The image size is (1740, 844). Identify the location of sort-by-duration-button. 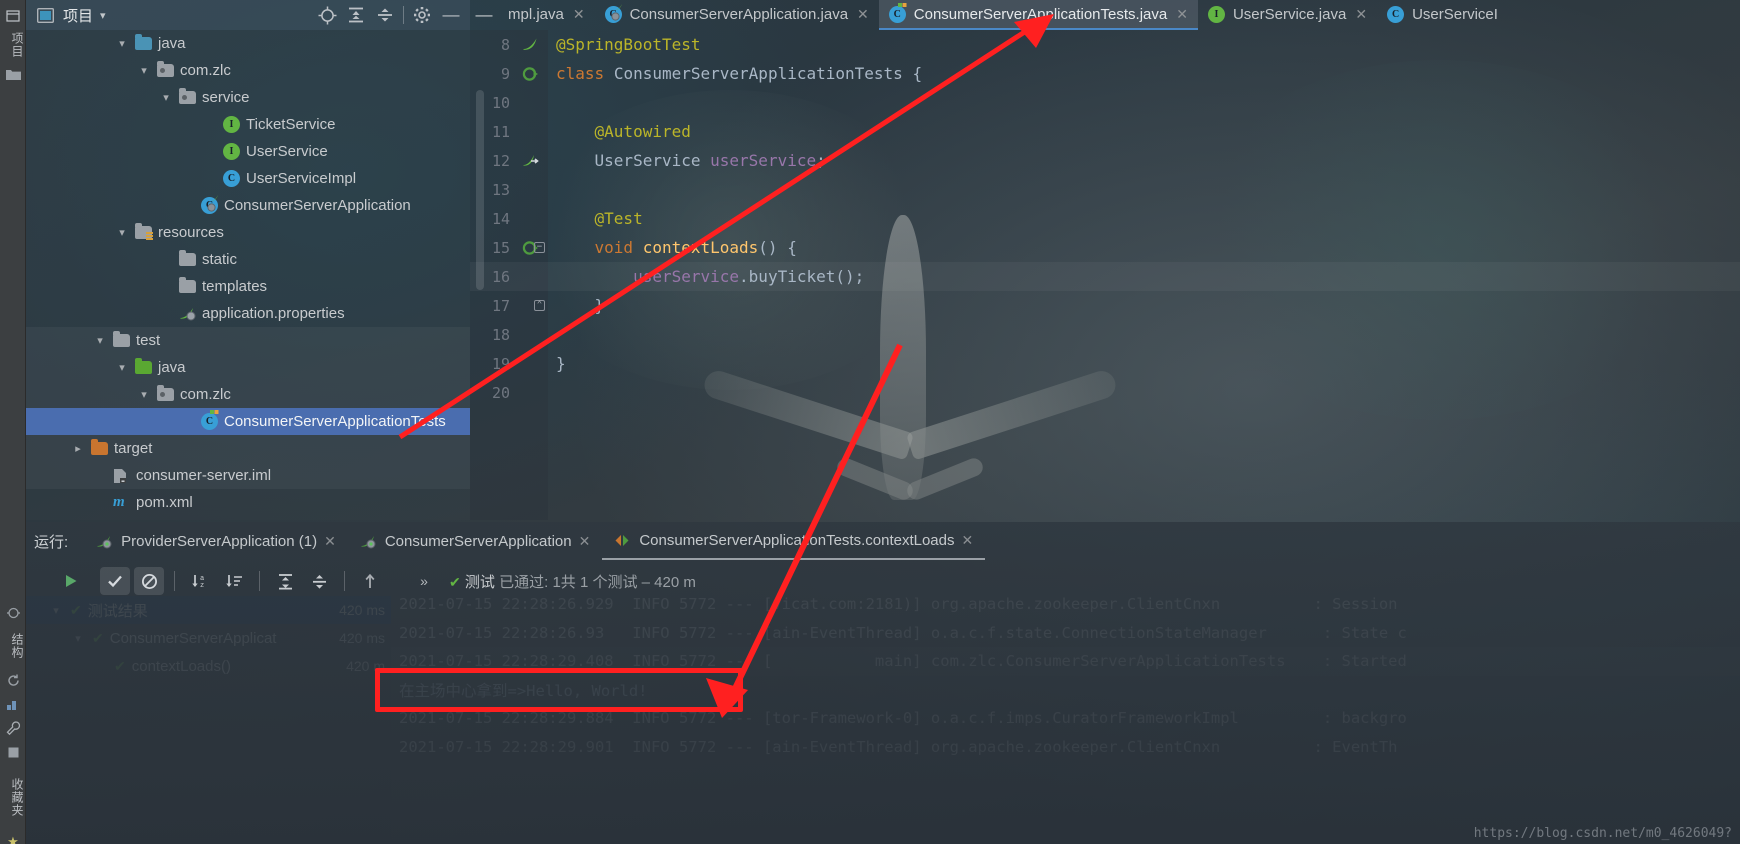
(234, 581).